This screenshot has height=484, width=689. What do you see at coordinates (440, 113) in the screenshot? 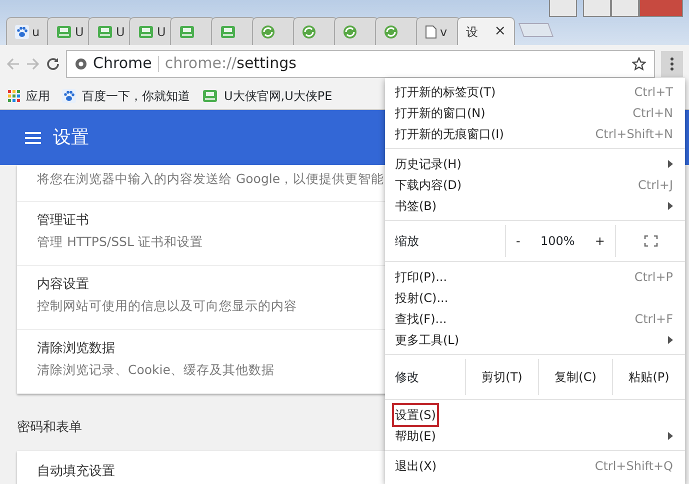
I see `menu-item: 打开新的窗口(N)` at bounding box center [440, 113].